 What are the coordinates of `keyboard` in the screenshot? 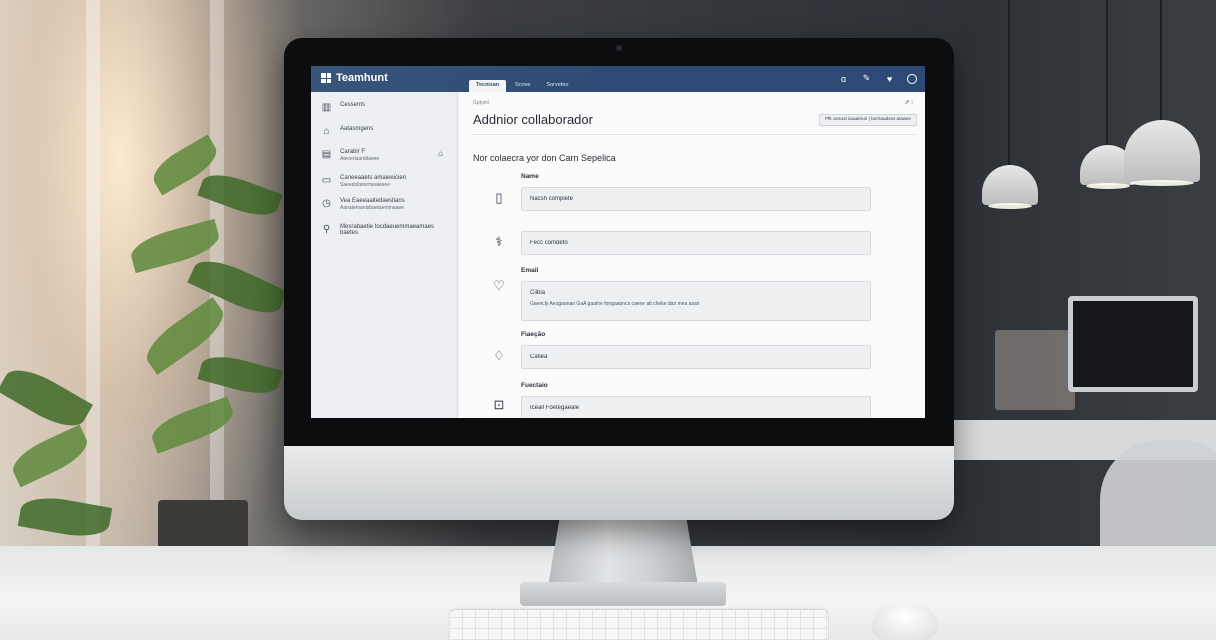 It's located at (639, 625).